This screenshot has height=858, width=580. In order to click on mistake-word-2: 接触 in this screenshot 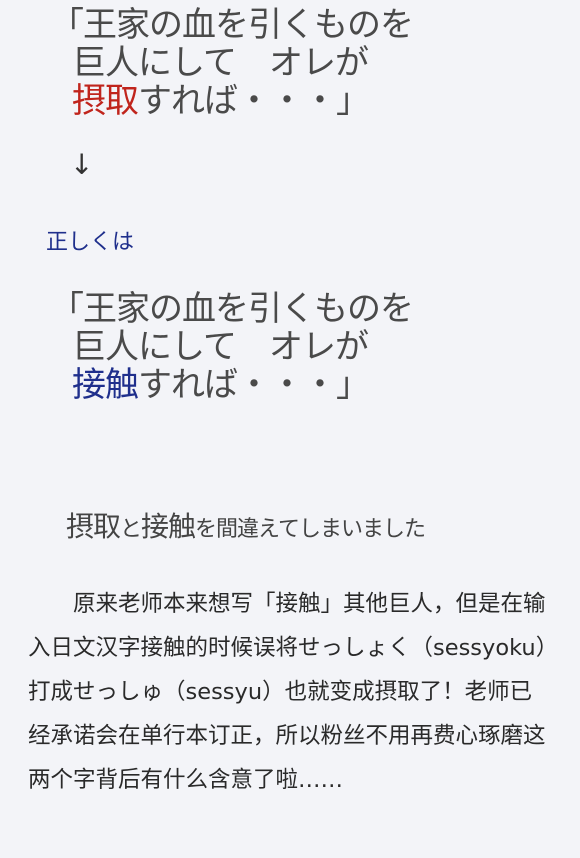, I will do `click(168, 526)`.